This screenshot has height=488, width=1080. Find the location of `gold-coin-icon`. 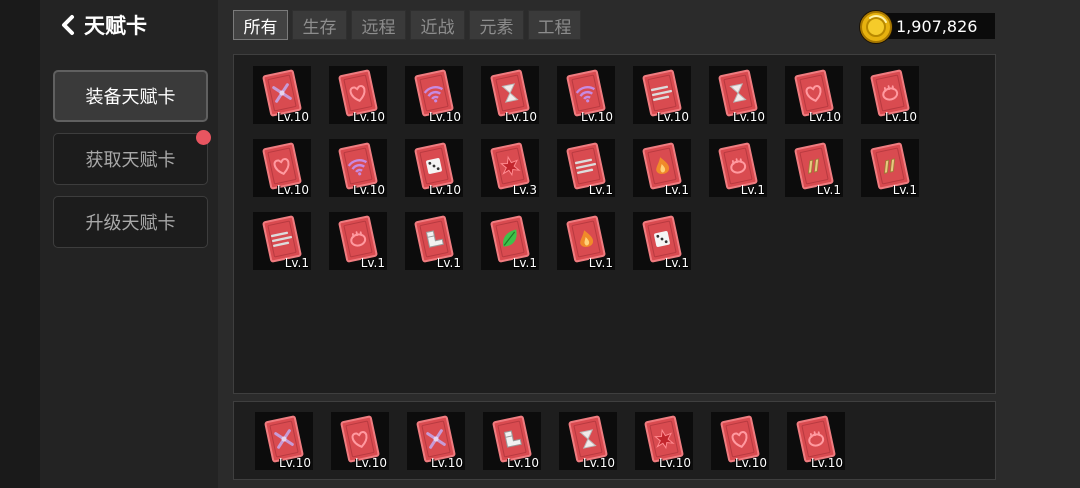

gold-coin-icon is located at coordinates (876, 27).